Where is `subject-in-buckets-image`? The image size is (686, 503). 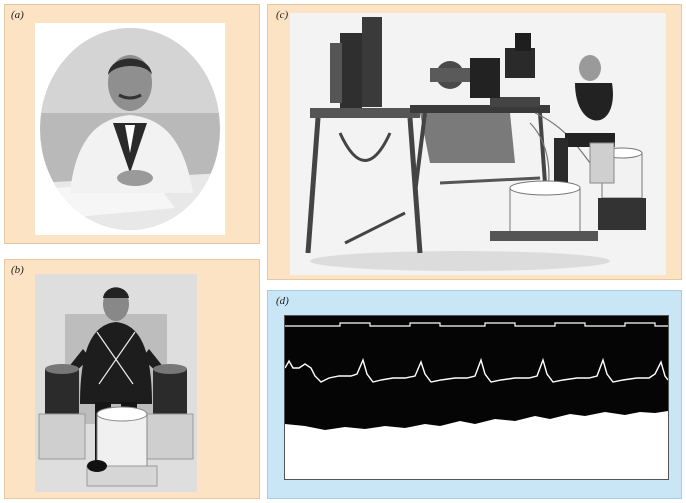 subject-in-buckets-image is located at coordinates (116, 383).